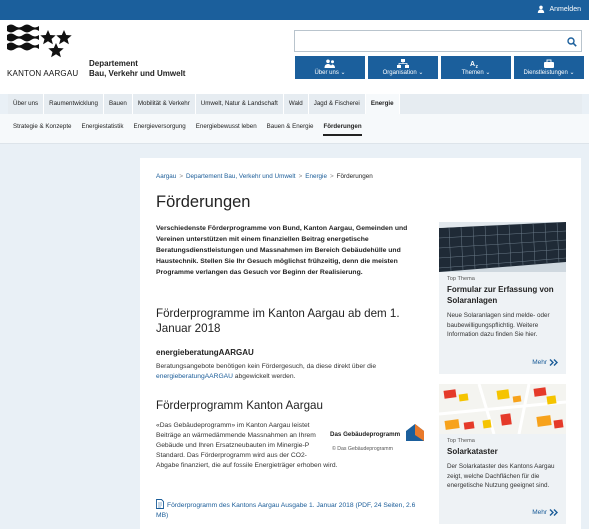  Describe the element at coordinates (403, 63) in the screenshot. I see `org-chart-icon` at that location.